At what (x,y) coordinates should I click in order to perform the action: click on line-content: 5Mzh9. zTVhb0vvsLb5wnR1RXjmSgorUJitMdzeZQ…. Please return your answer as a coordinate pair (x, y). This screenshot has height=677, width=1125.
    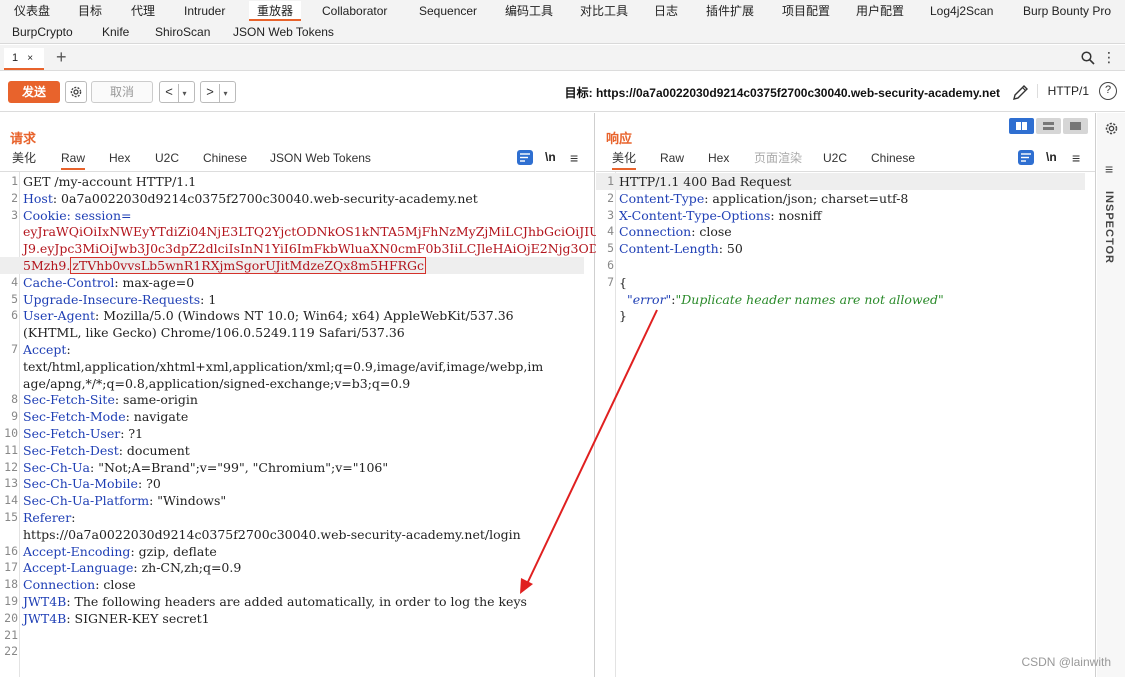
    Looking at the image, I should click on (225, 265).